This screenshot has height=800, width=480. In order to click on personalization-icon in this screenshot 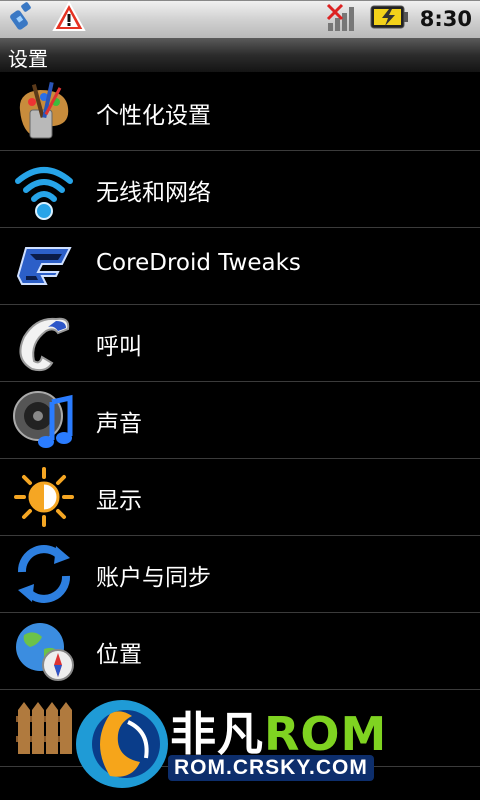, I will do `click(44, 112)`.